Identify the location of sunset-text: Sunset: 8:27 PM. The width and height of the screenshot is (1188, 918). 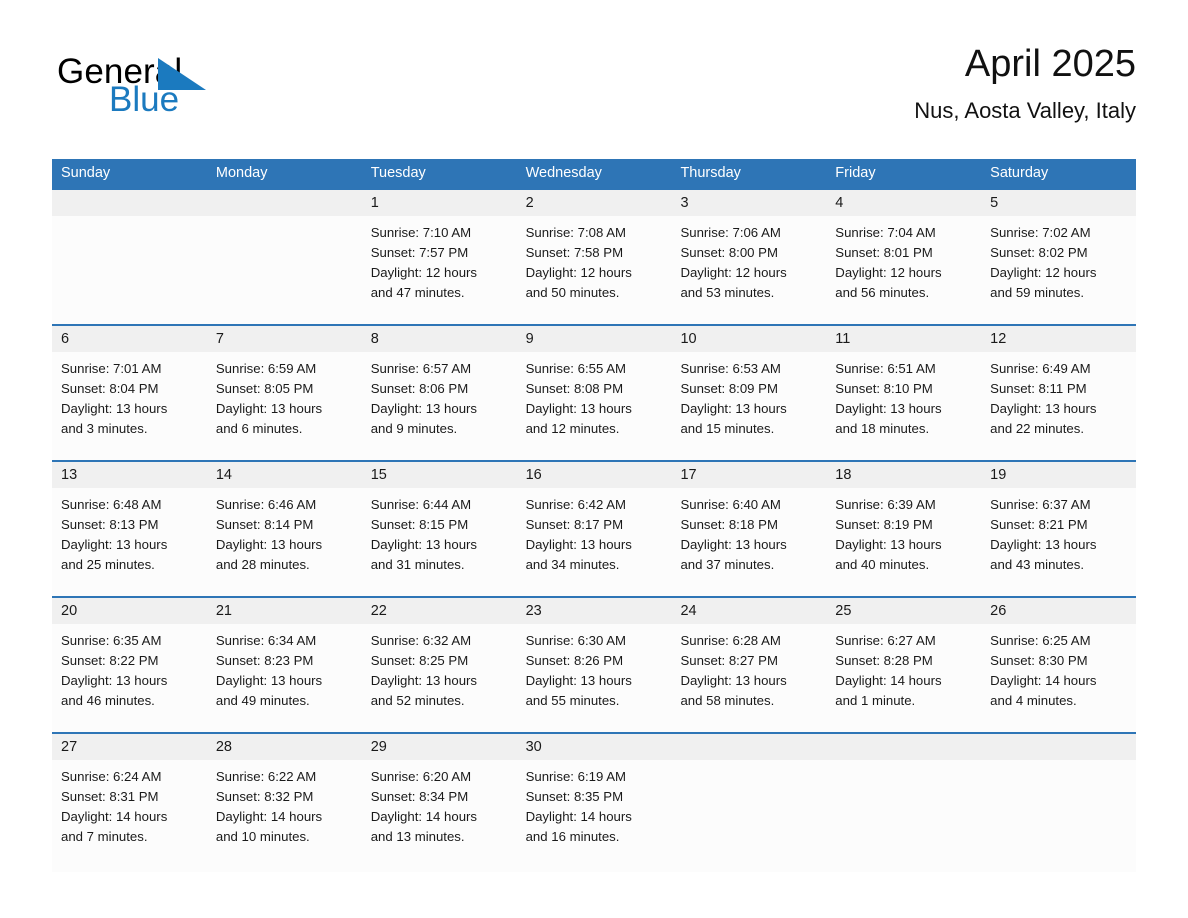
(729, 660).